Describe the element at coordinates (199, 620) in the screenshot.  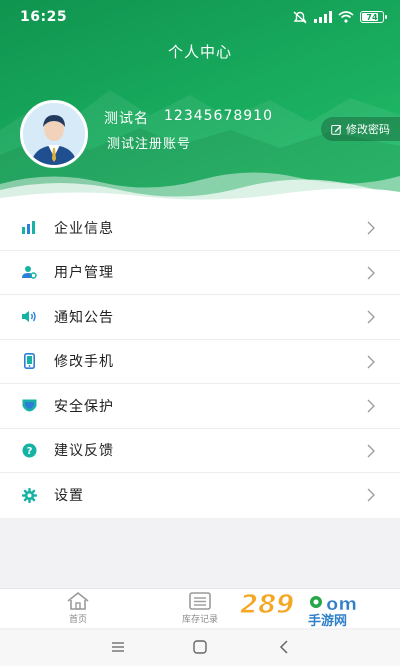
I see `tab-inventory-label: 库存记录` at that location.